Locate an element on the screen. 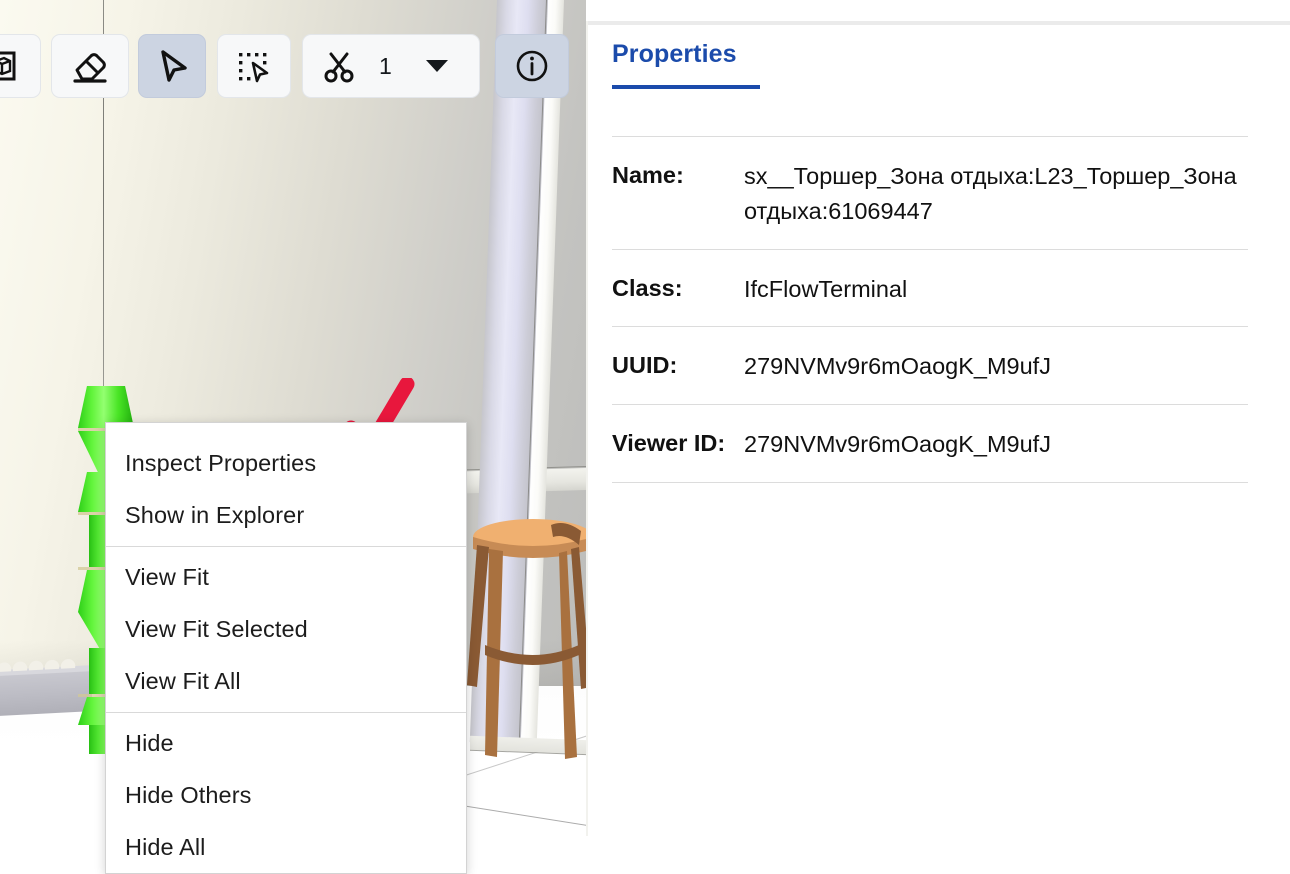 Image resolution: width=1290 pixels, height=874 pixels. marquee-select-tool-button is located at coordinates (254, 66).